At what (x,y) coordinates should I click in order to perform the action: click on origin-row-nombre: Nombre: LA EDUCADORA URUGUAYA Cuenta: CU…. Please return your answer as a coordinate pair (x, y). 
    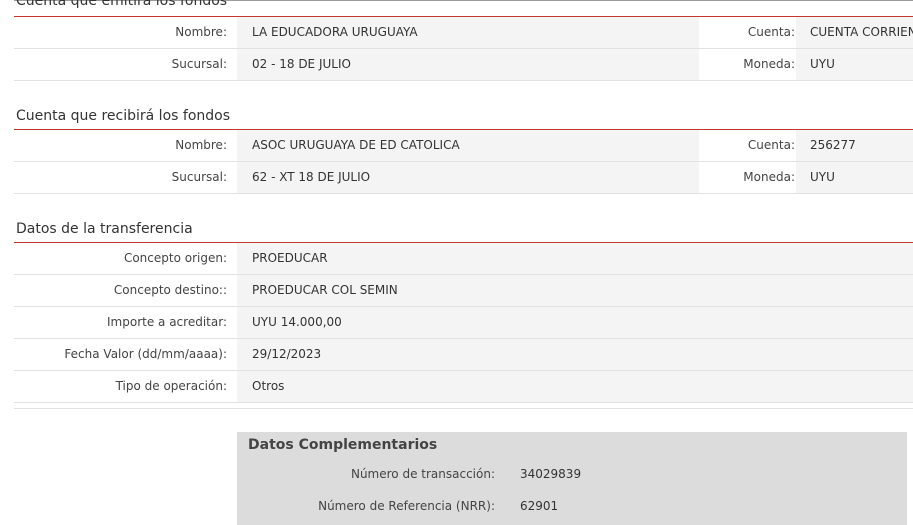
    Looking at the image, I should click on (463, 33).